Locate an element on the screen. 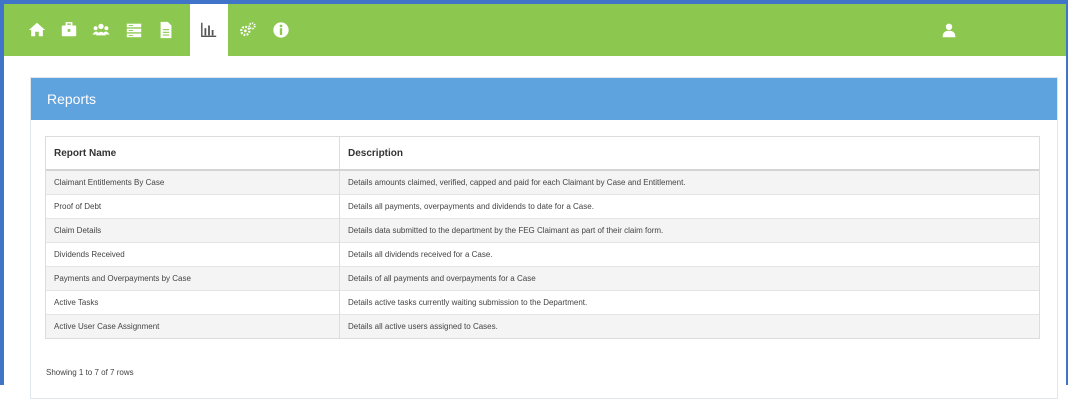  nav-documents is located at coordinates (166, 30).